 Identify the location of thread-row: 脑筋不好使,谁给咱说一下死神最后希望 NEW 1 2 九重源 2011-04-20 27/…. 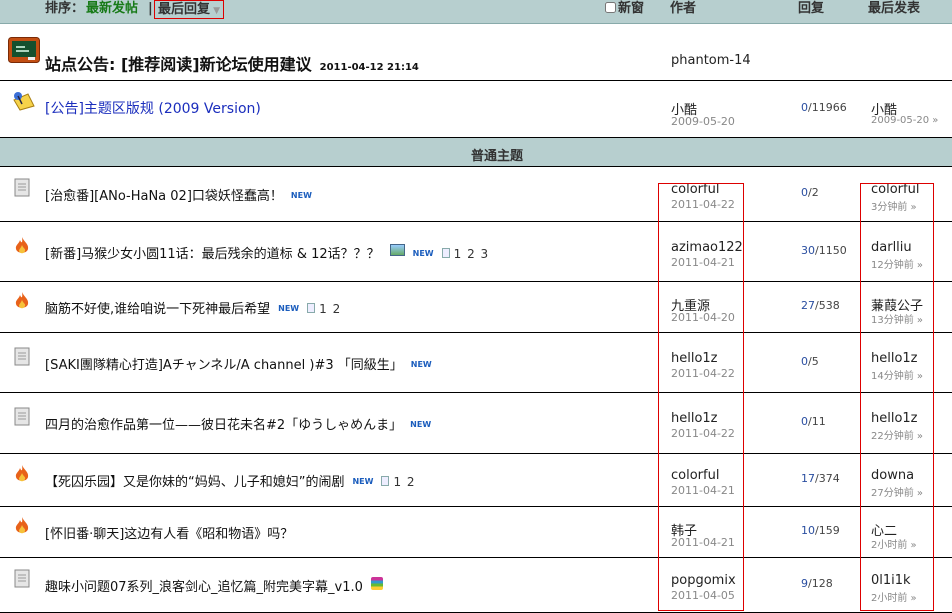
(476, 307).